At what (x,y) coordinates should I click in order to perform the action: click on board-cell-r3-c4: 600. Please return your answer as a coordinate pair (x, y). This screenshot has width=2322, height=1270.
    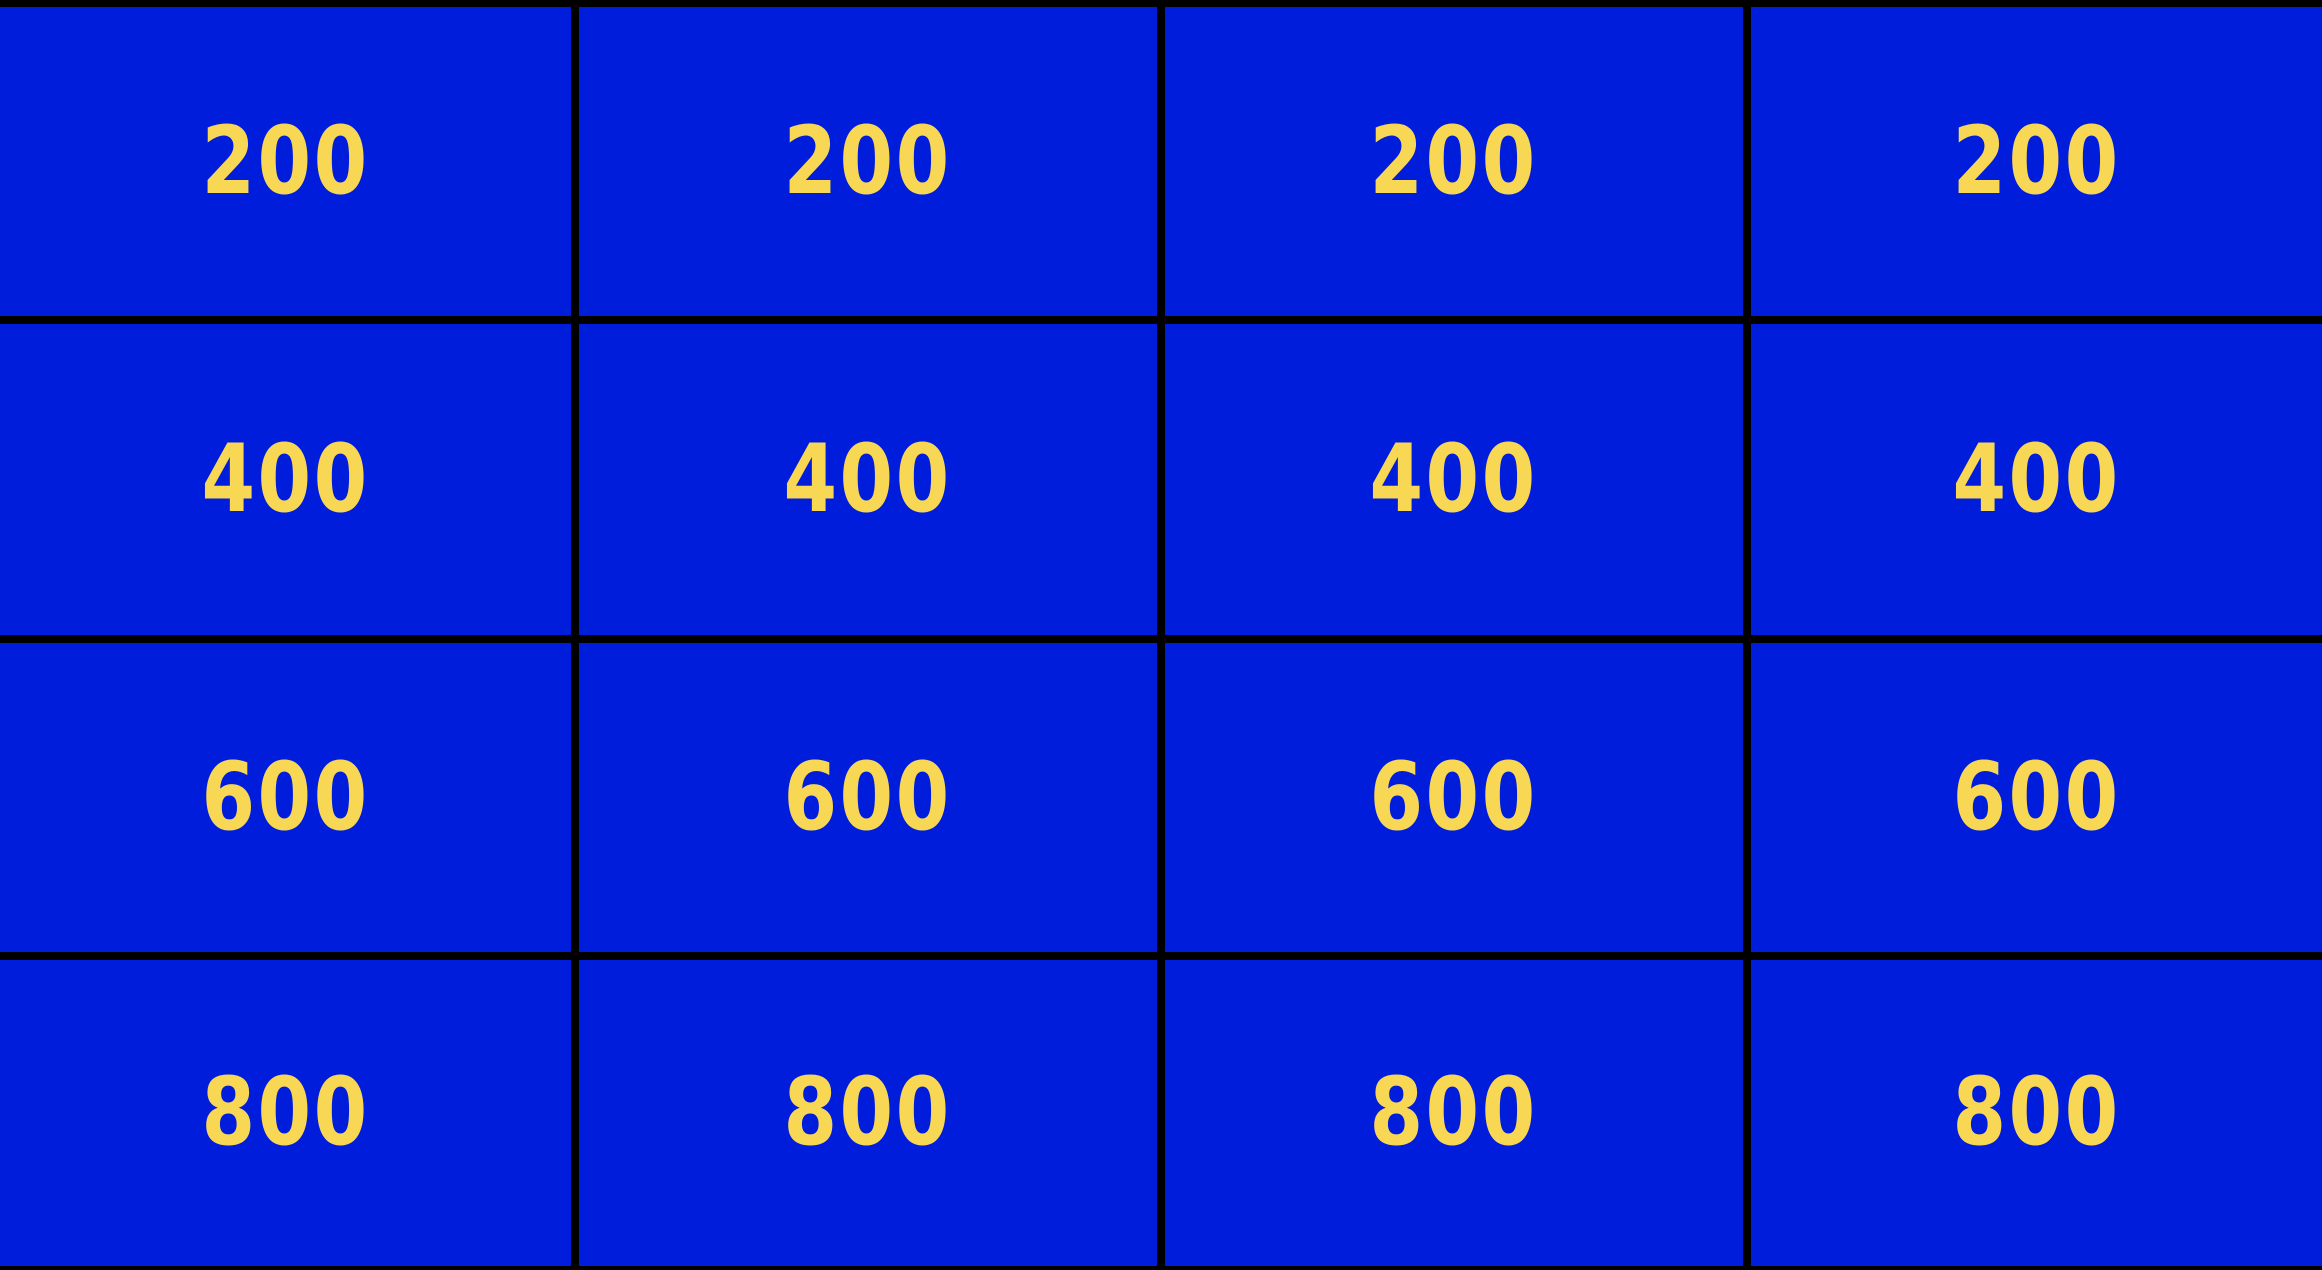
    Looking at the image, I should click on (2036, 797).